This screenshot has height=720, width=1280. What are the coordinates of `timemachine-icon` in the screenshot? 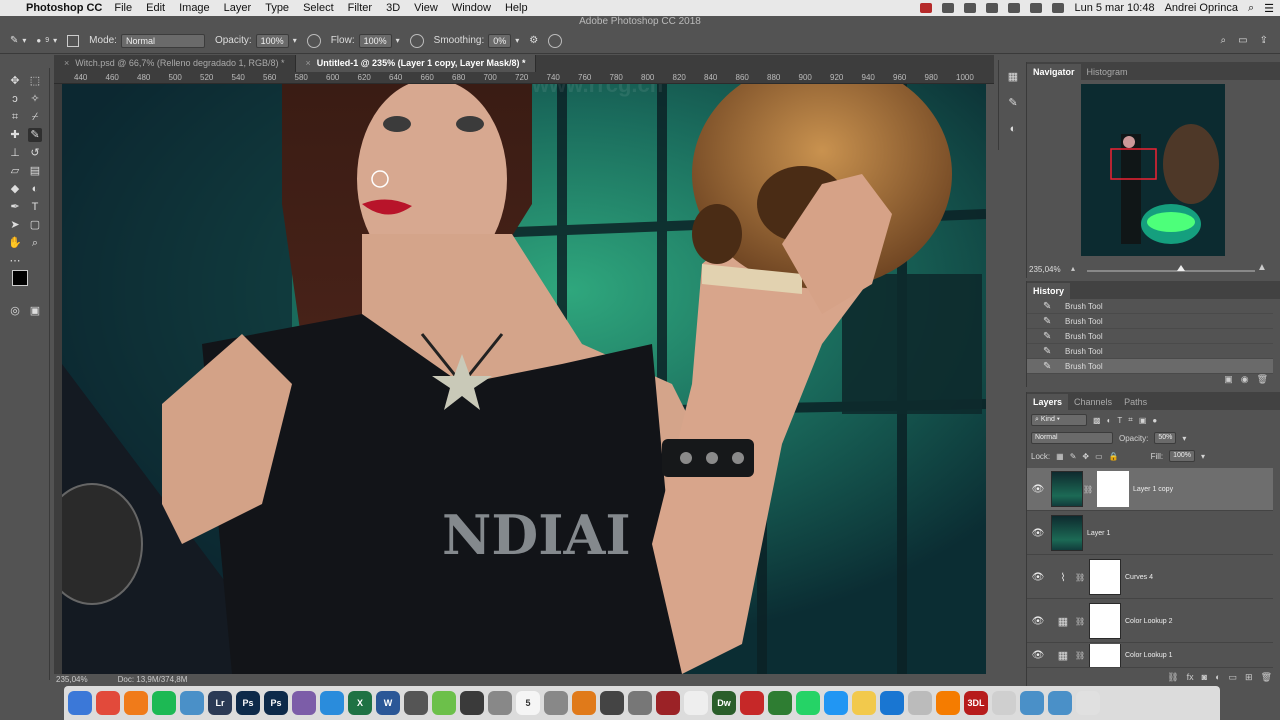 It's located at (970, 8).